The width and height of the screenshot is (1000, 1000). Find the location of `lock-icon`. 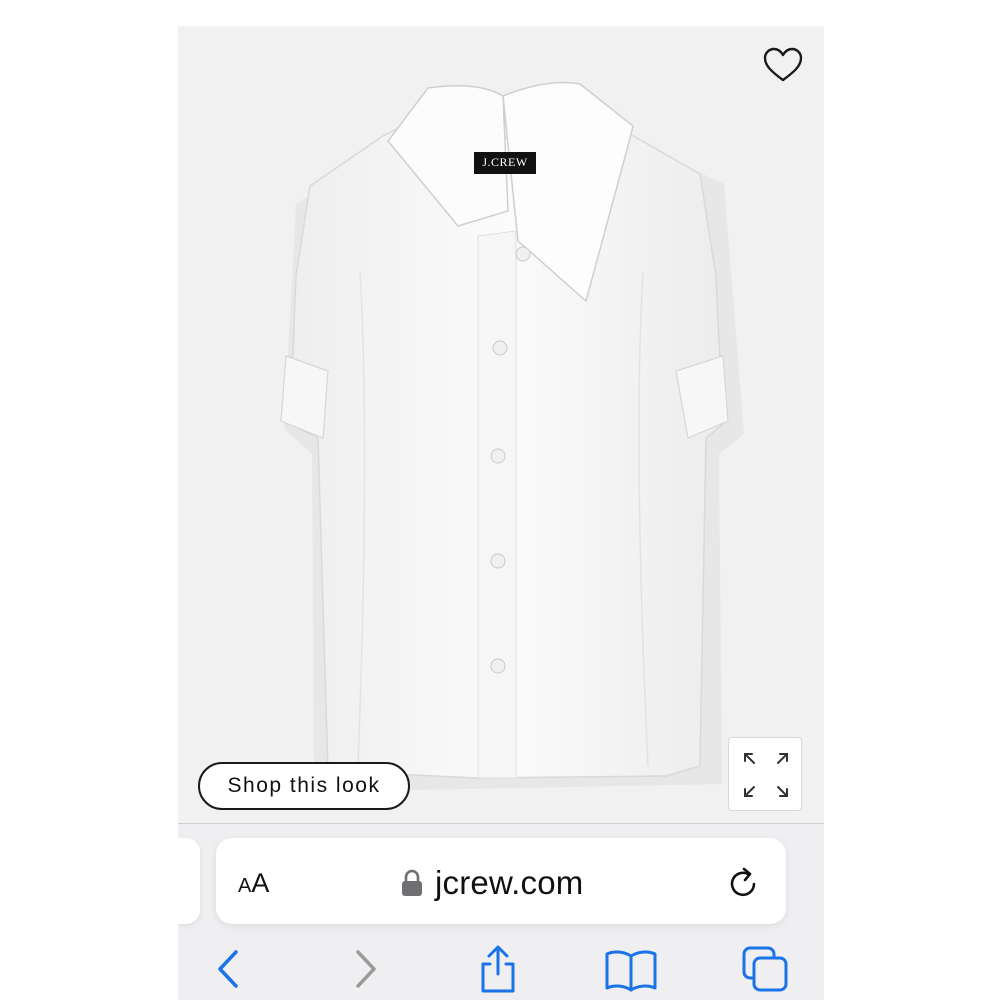

lock-icon is located at coordinates (412, 882).